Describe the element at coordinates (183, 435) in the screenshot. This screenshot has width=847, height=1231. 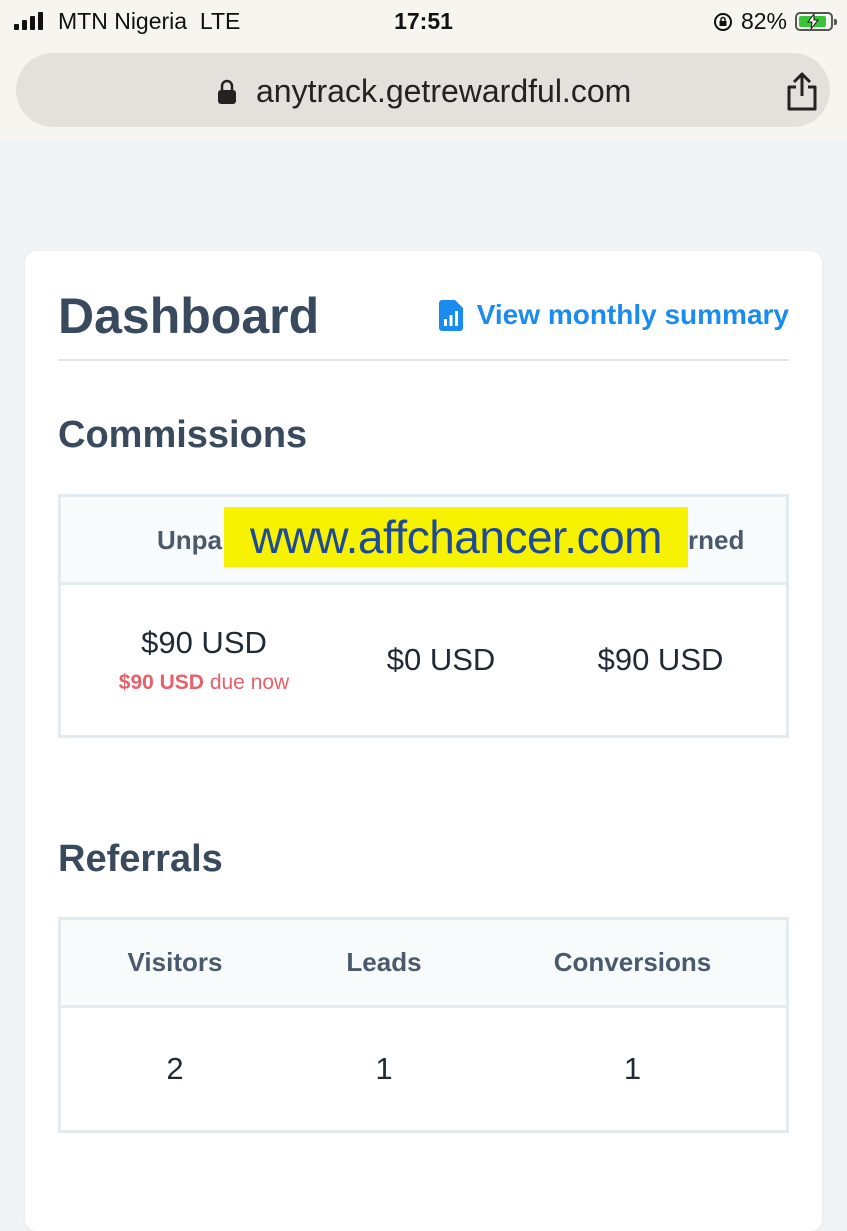
I see `commissions-title: Commissions` at that location.